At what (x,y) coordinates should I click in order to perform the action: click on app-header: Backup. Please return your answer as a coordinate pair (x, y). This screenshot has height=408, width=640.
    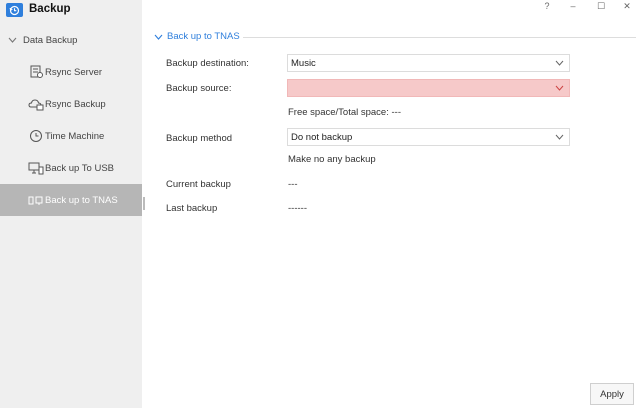
    Looking at the image, I should click on (71, 10).